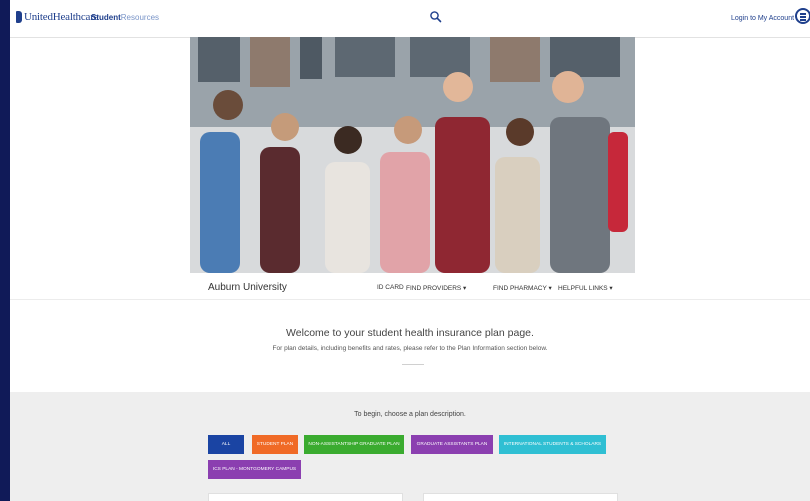 This screenshot has height=501, width=810. Describe the element at coordinates (390, 287) in the screenshot. I see `nav-id-card: ID CARD` at that location.